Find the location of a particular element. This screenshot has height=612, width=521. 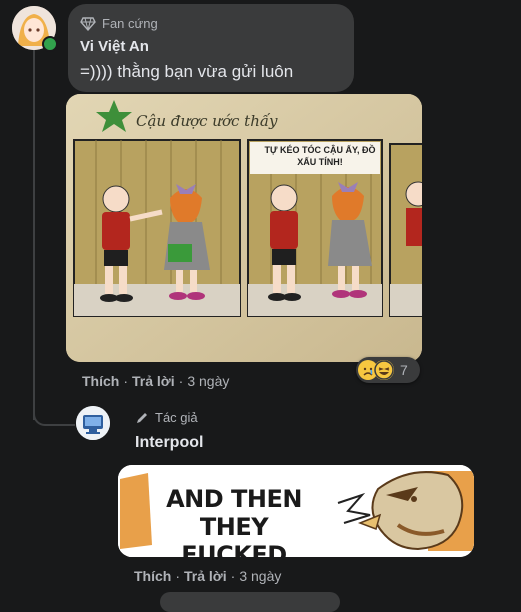

reply-author: Interpool is located at coordinates (169, 443).